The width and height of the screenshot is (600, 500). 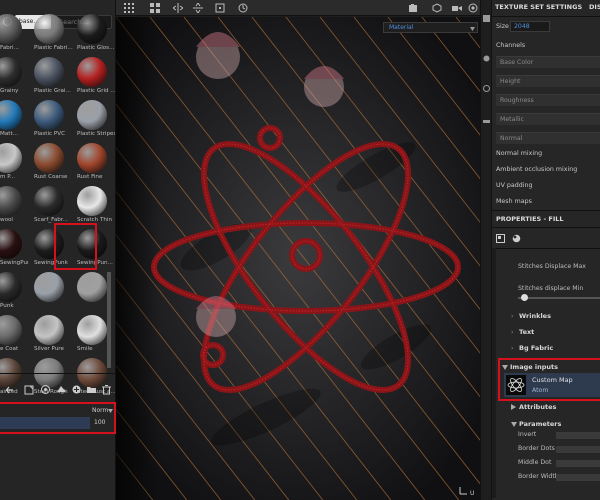 I want to click on section-header: Wrinkles, so click(x=535, y=316).